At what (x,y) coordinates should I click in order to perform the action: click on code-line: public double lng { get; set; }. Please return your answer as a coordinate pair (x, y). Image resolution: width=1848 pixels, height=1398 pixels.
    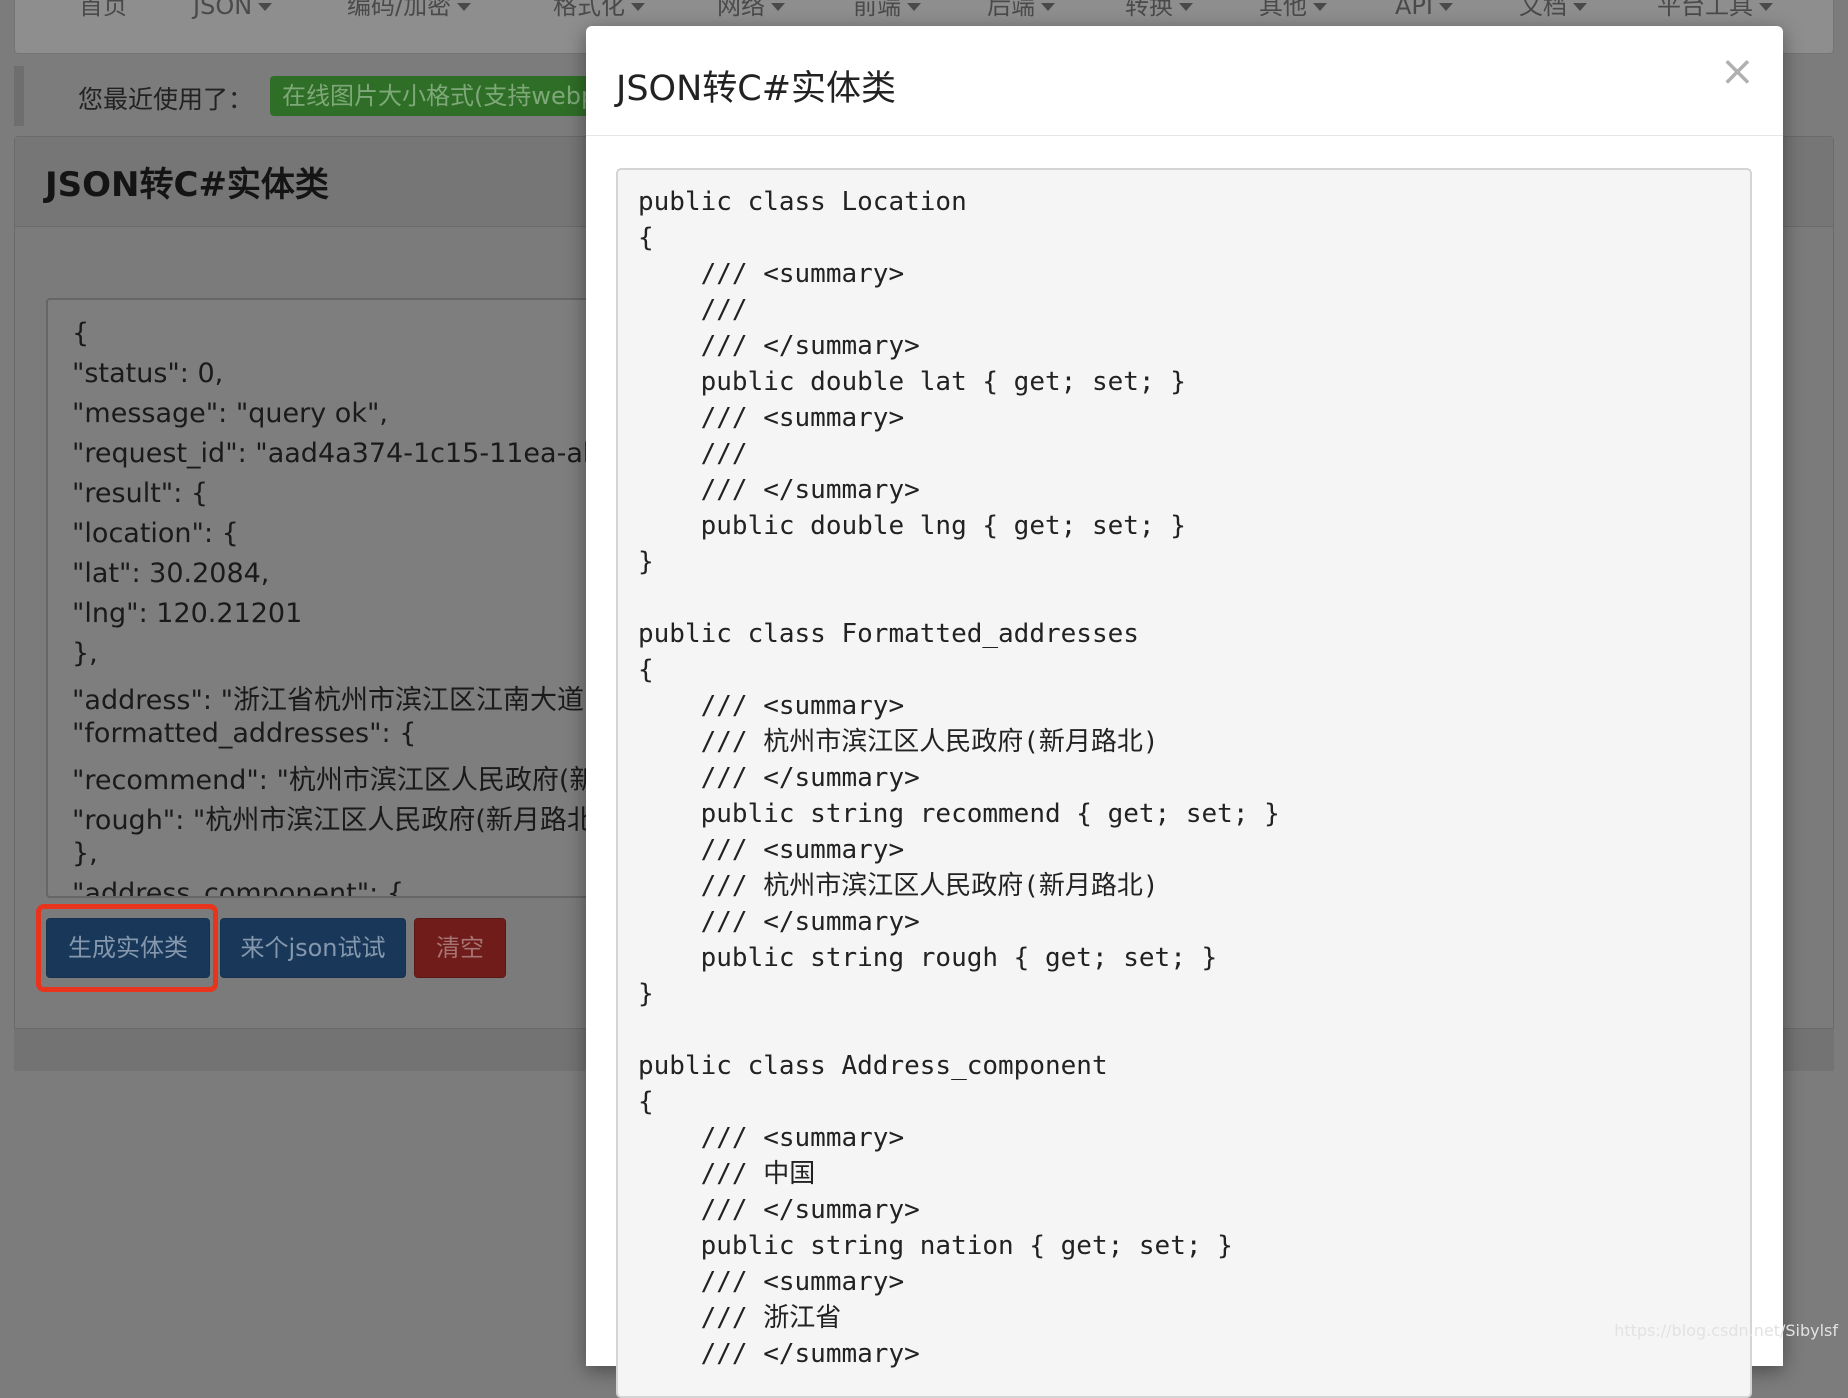
    Looking at the image, I should click on (912, 526).